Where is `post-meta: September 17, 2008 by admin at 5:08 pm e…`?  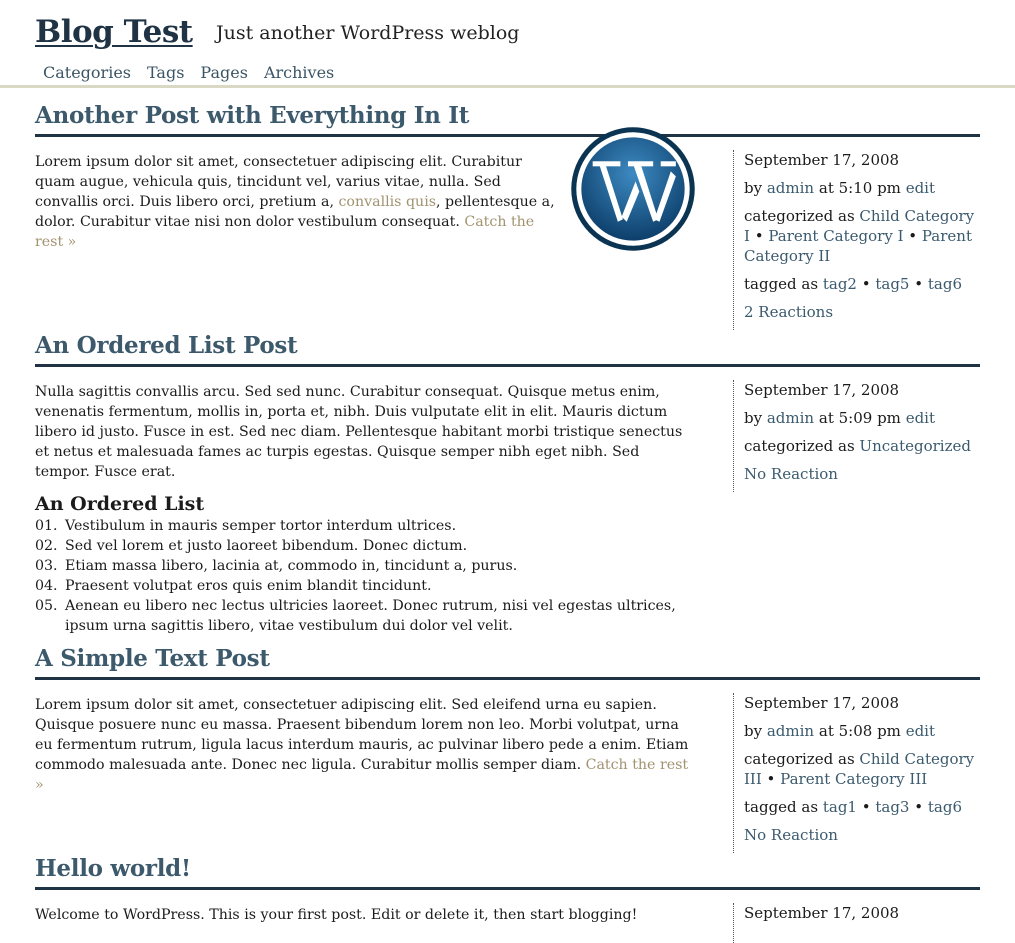 post-meta: September 17, 2008 by admin at 5:08 pm e… is located at coordinates (856, 773).